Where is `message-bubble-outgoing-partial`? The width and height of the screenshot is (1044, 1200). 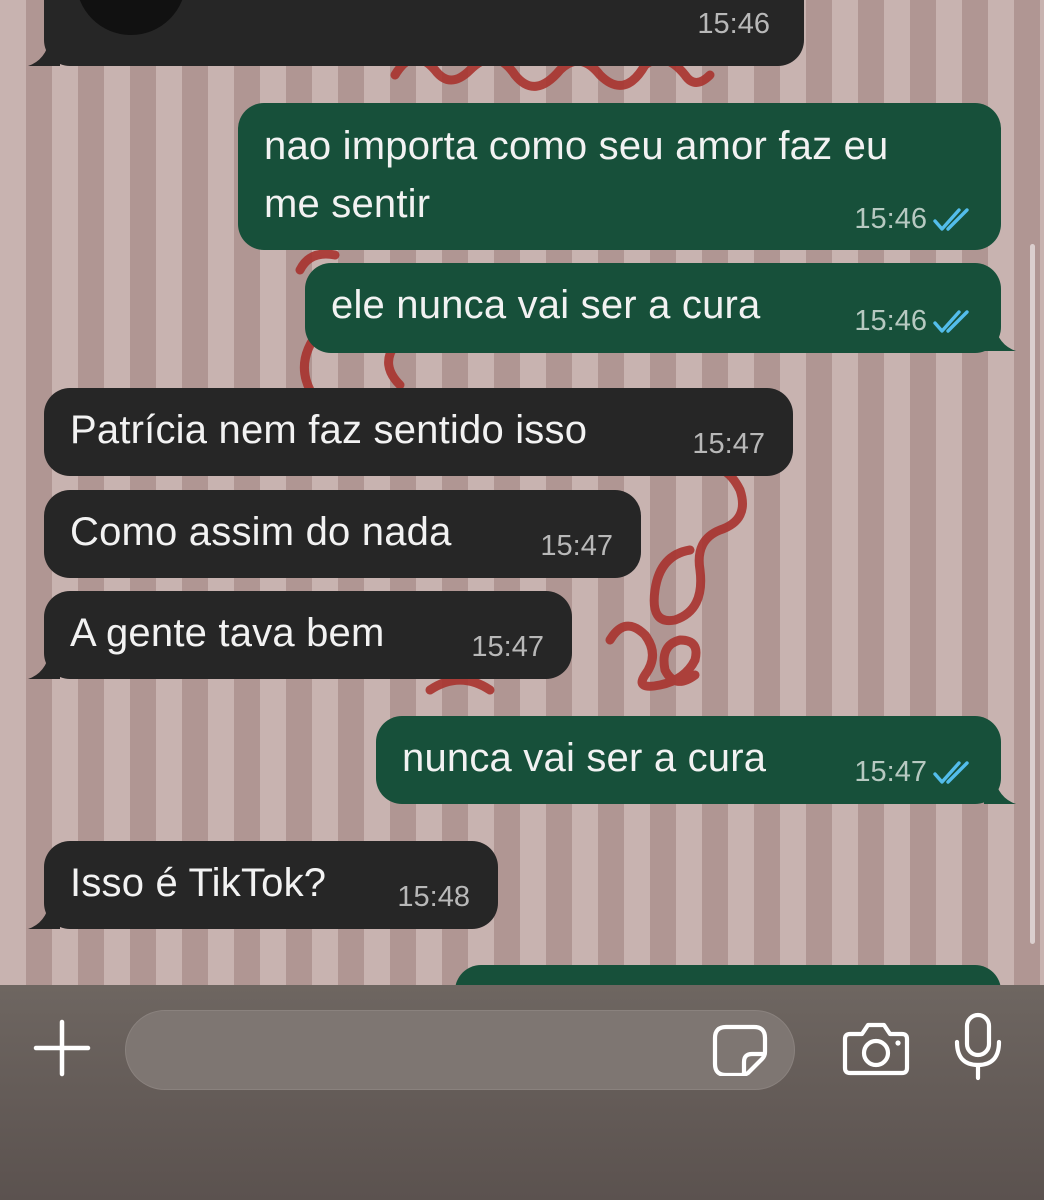 message-bubble-outgoing-partial is located at coordinates (728, 975).